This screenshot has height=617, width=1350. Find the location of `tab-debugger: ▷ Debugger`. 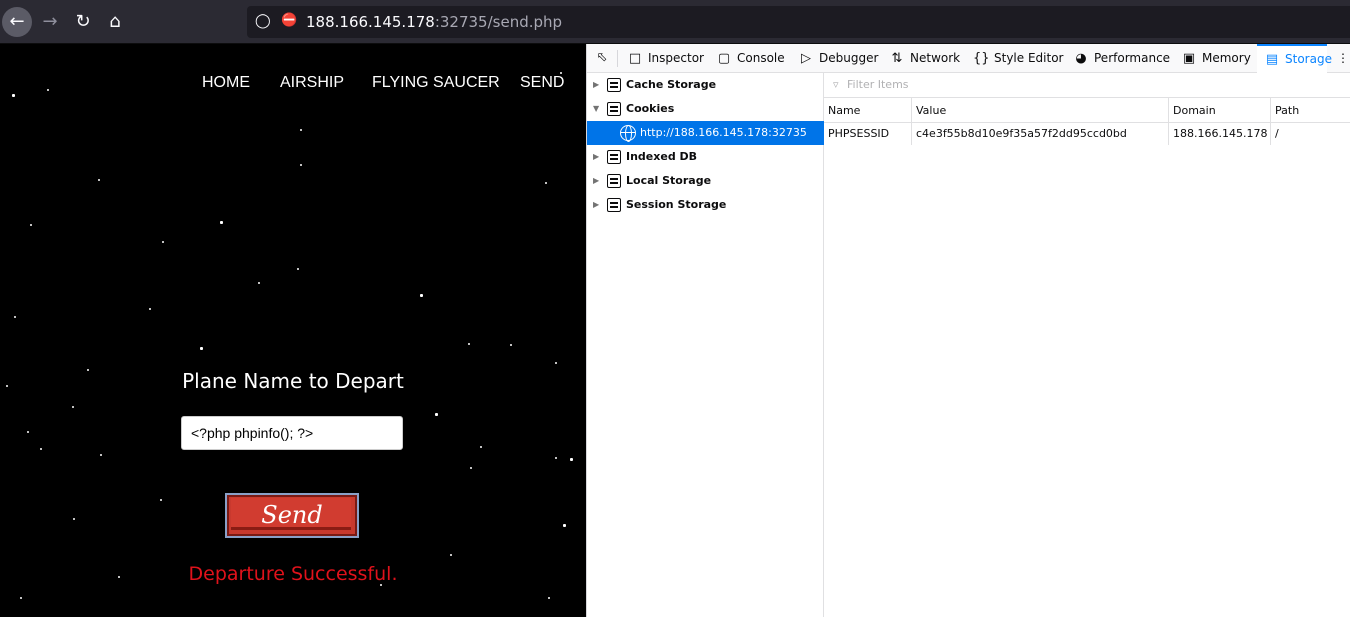

tab-debugger: ▷ Debugger is located at coordinates (838, 58).